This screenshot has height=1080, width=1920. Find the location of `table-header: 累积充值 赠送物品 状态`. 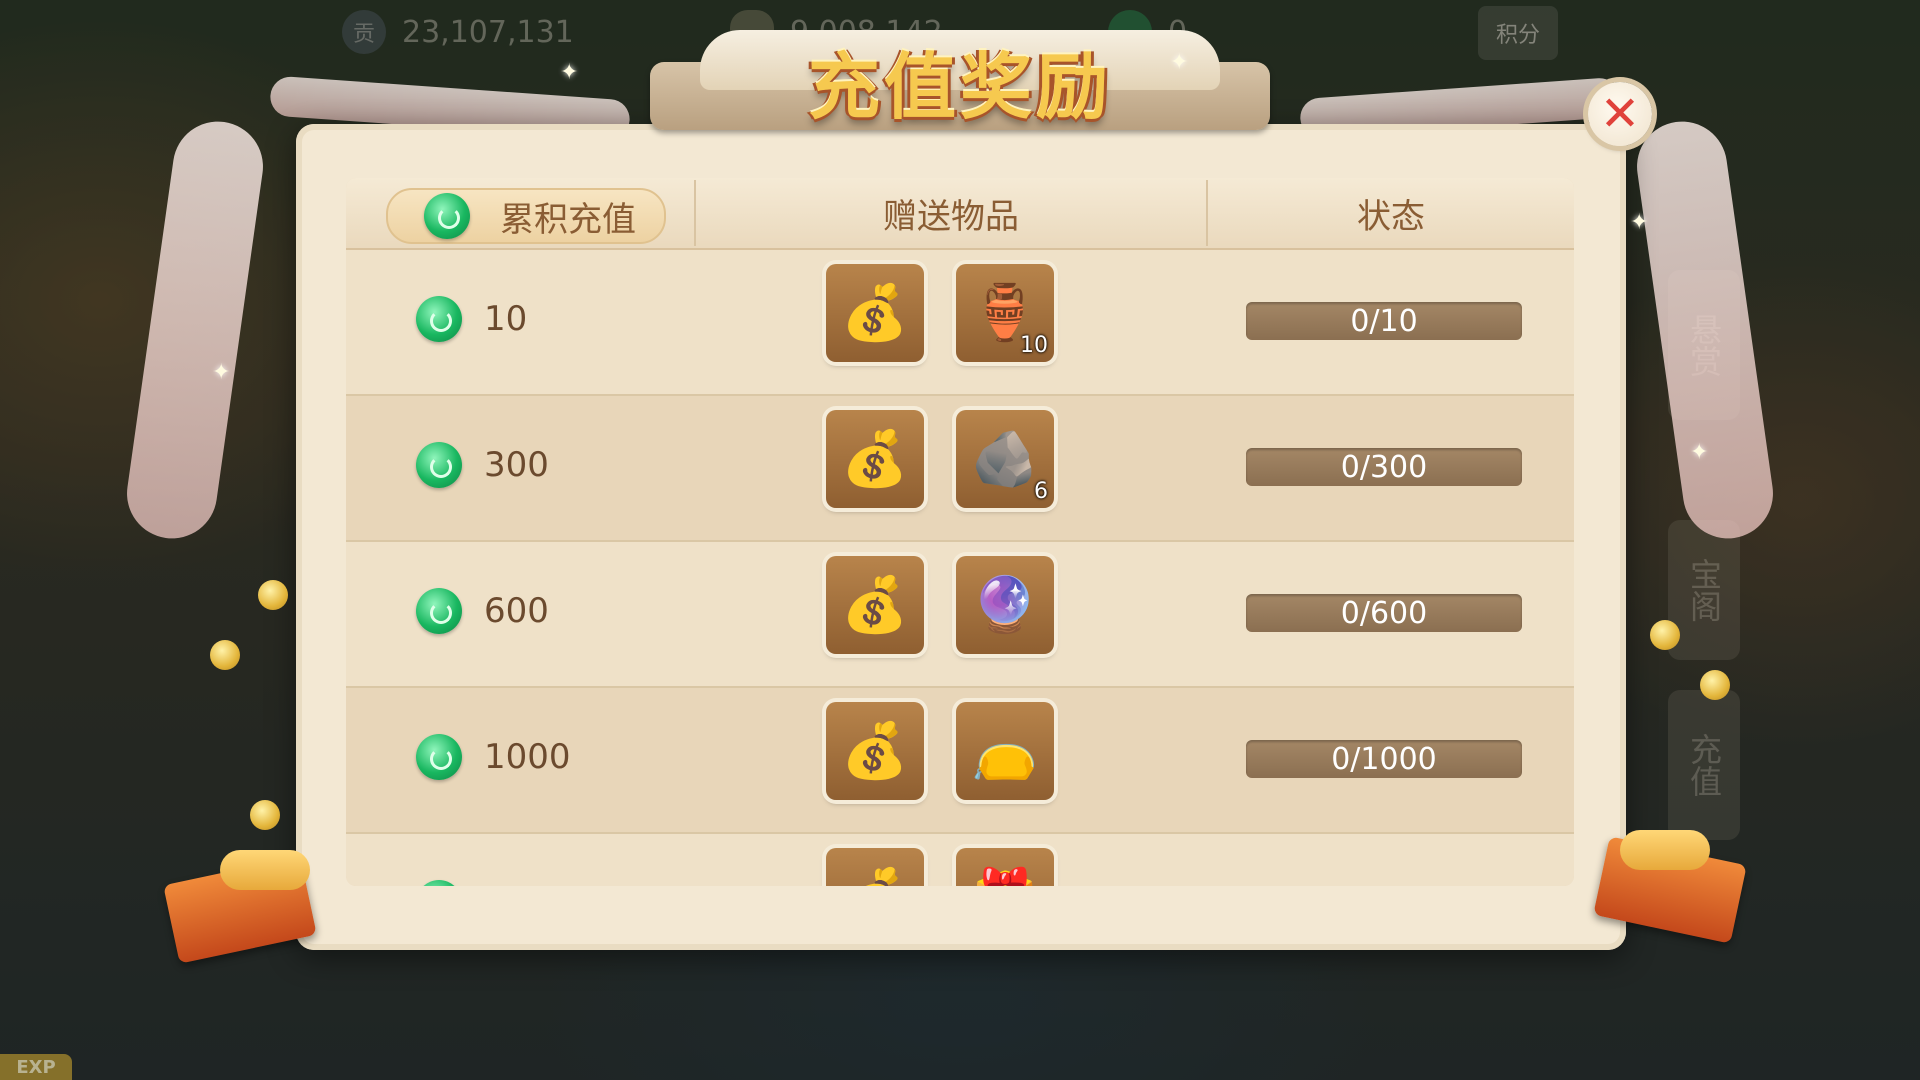

table-header: 累积充值 赠送物品 状态 is located at coordinates (960, 214).